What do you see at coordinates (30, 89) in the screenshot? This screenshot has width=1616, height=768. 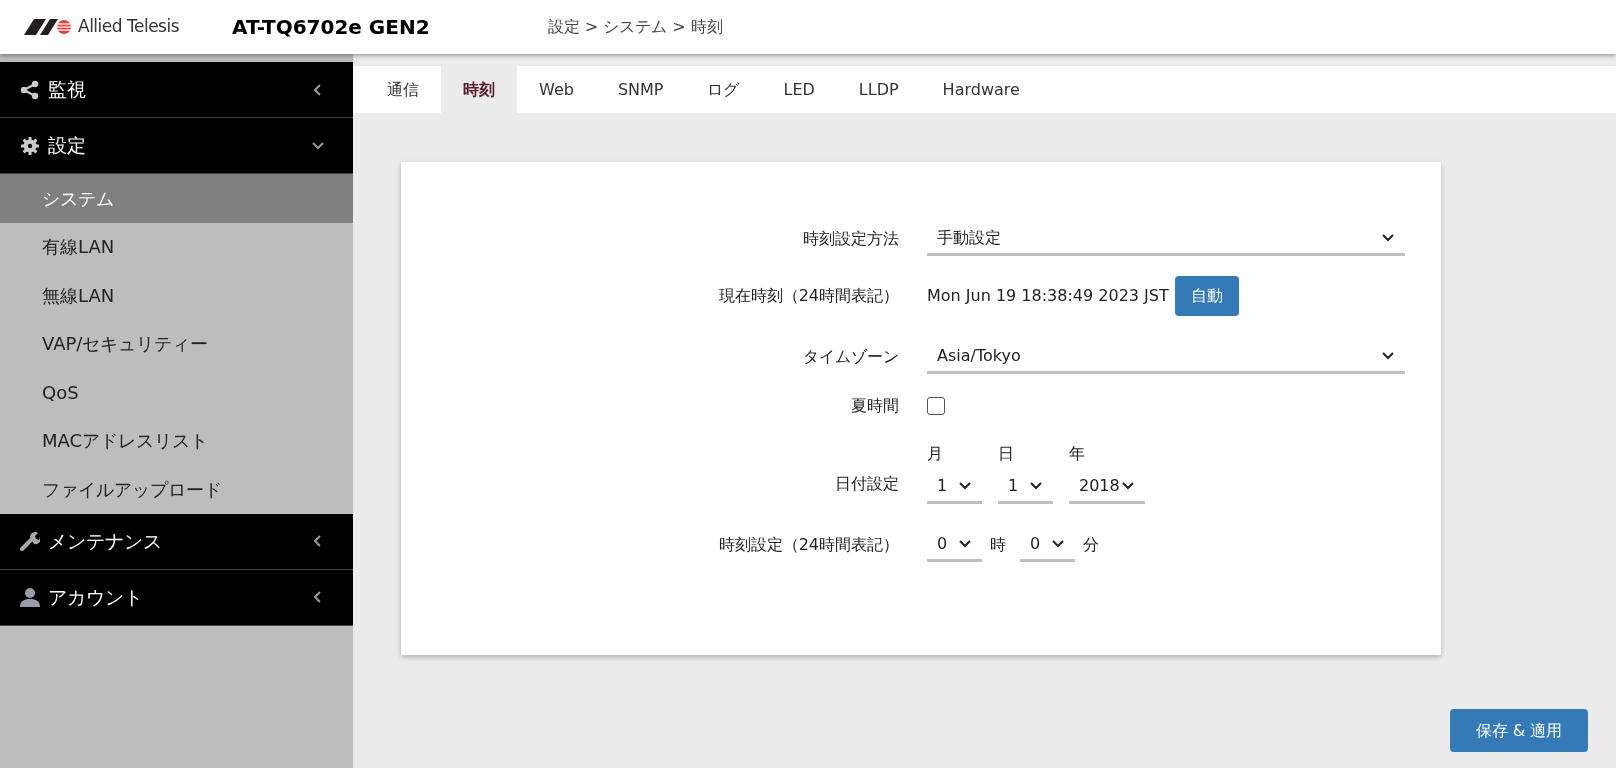 I see `share-icon` at bounding box center [30, 89].